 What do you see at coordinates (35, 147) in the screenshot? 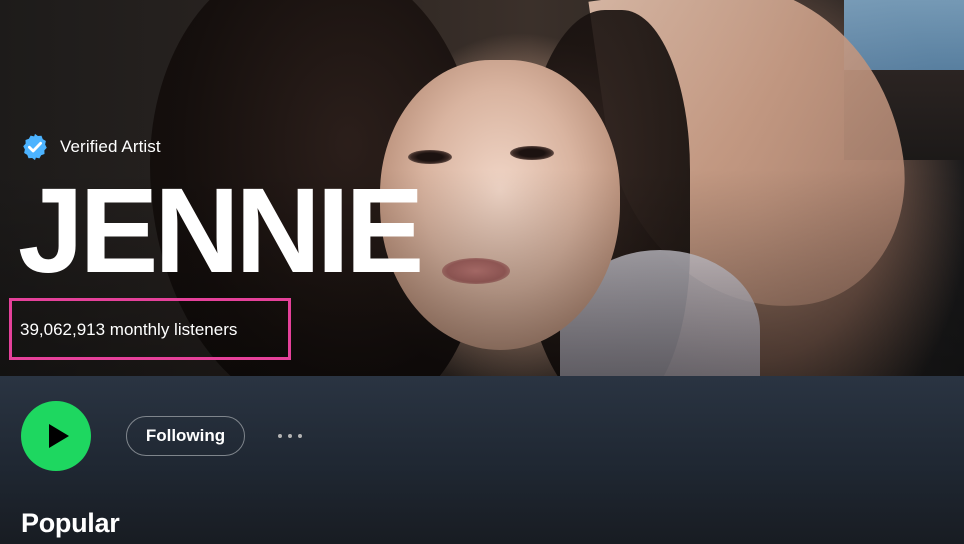
I see `verified-check-icon` at bounding box center [35, 147].